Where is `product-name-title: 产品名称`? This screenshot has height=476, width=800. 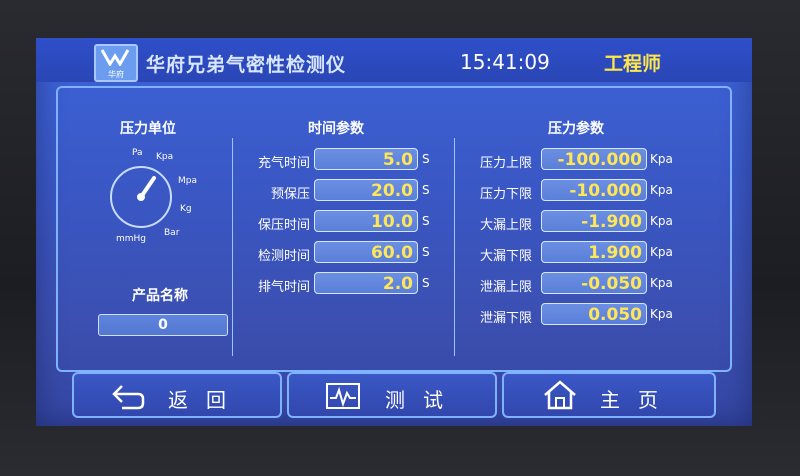
product-name-title: 产品名称 is located at coordinates (160, 296).